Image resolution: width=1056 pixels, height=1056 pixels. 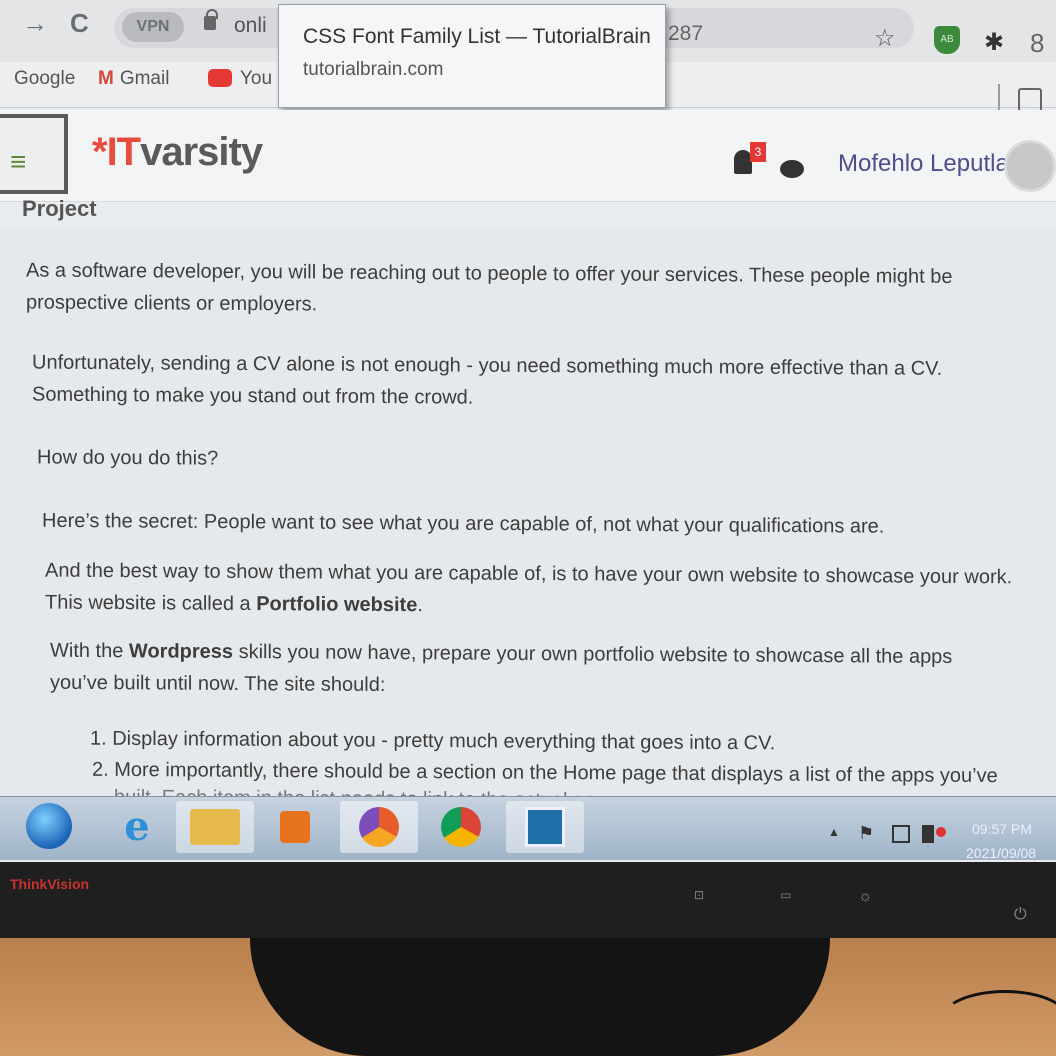 I want to click on reload-icon: C, so click(x=79, y=23).